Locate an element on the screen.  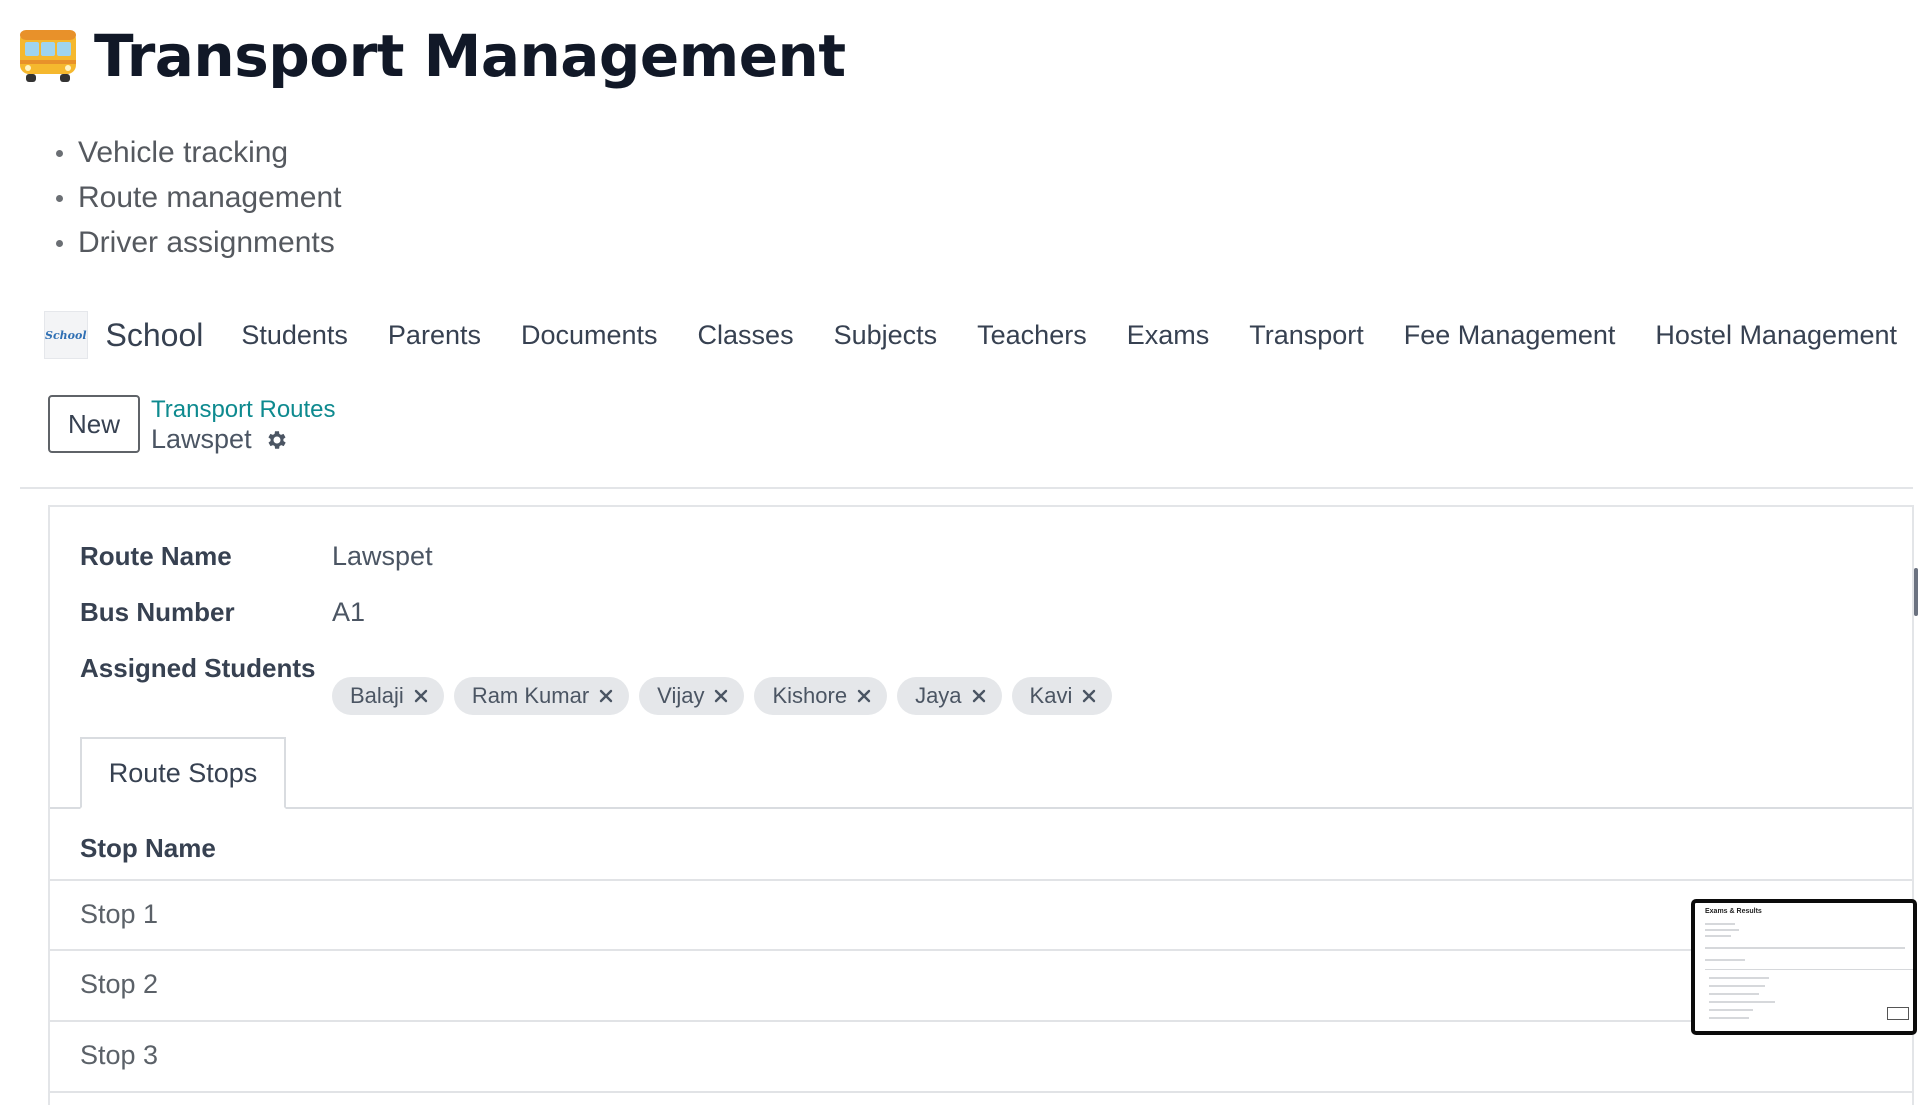
nav-item-parents: Parents is located at coordinates (434, 335).